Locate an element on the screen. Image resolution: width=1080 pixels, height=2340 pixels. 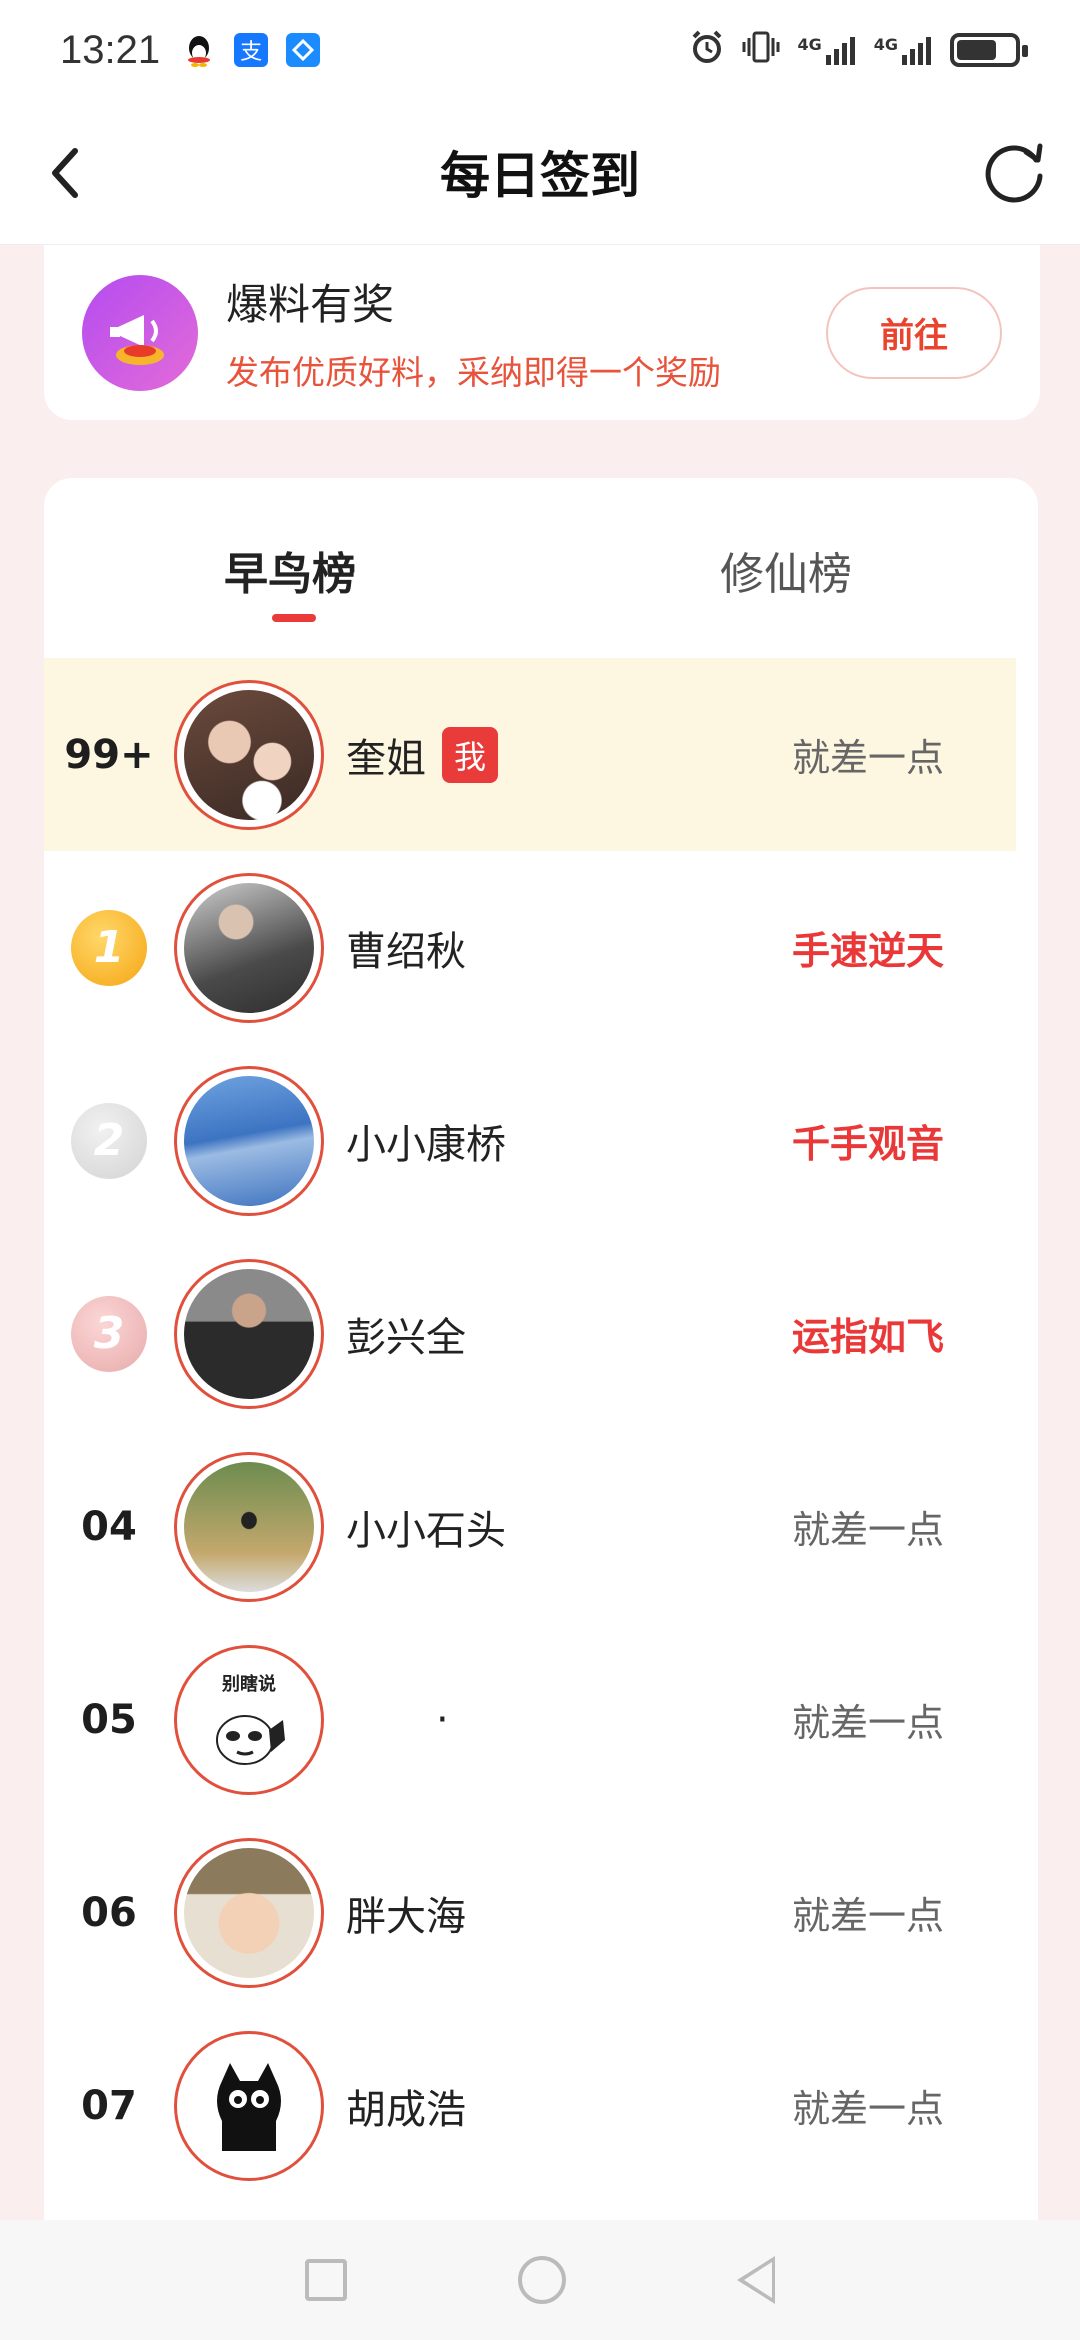
rank-medal-cell: 3 is located at coordinates (109, 1333).